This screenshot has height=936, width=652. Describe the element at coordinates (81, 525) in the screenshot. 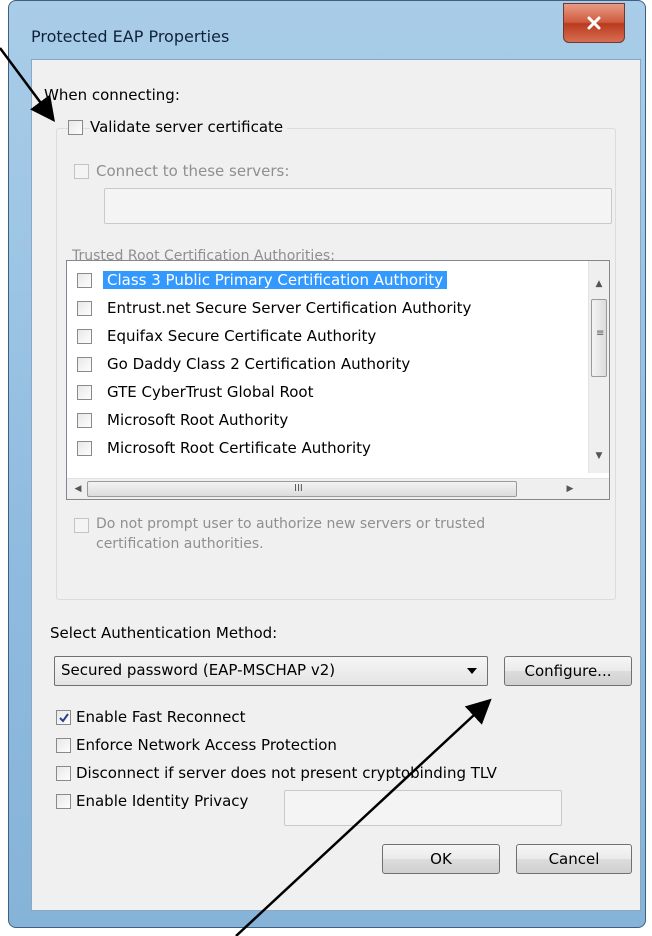

I see `do-not-prompt-checkbox` at that location.